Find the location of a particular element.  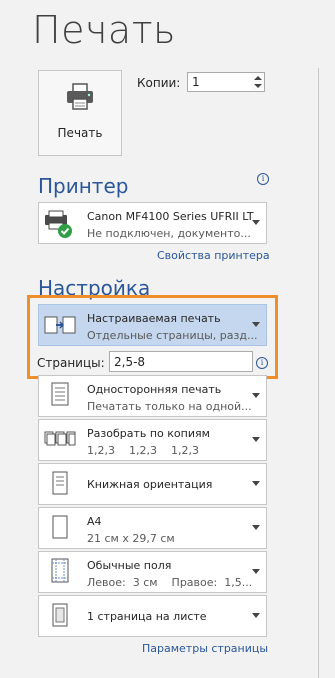

spin-down-icon is located at coordinates (258, 86).